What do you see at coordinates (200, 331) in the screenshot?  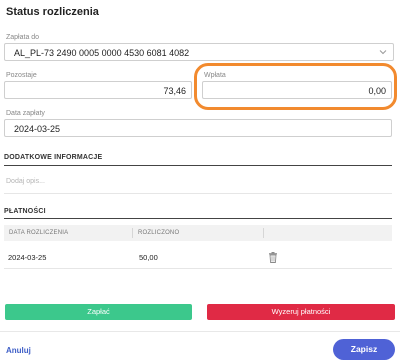 I see `footer-divider` at bounding box center [200, 331].